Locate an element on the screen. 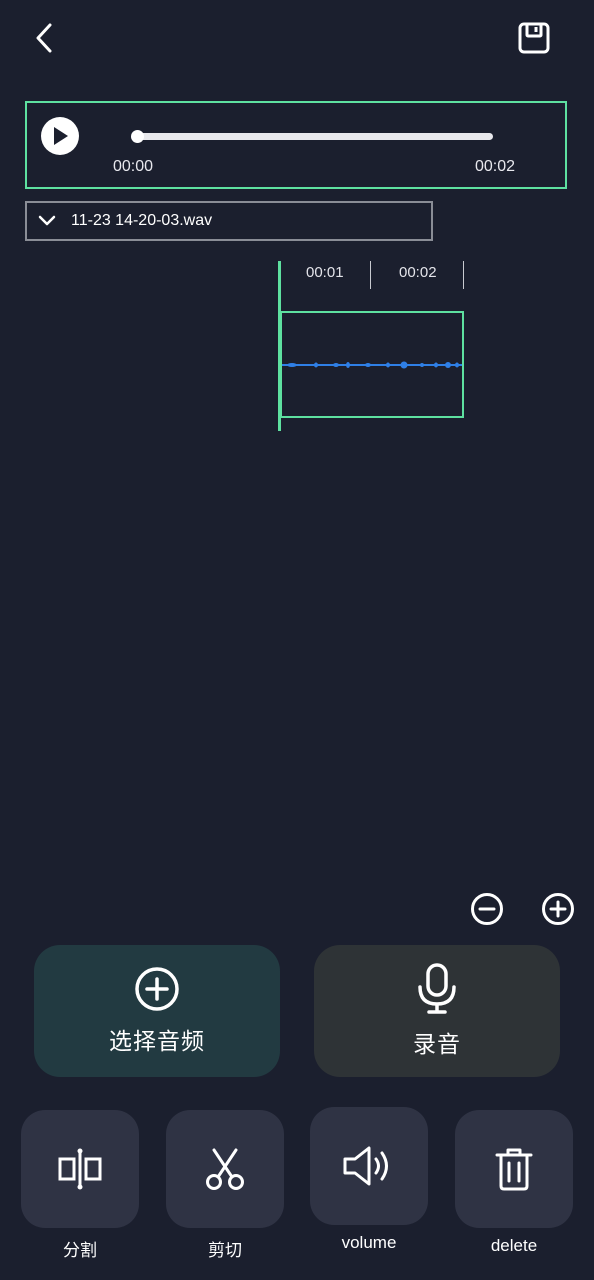  audio-clip is located at coordinates (372, 364).